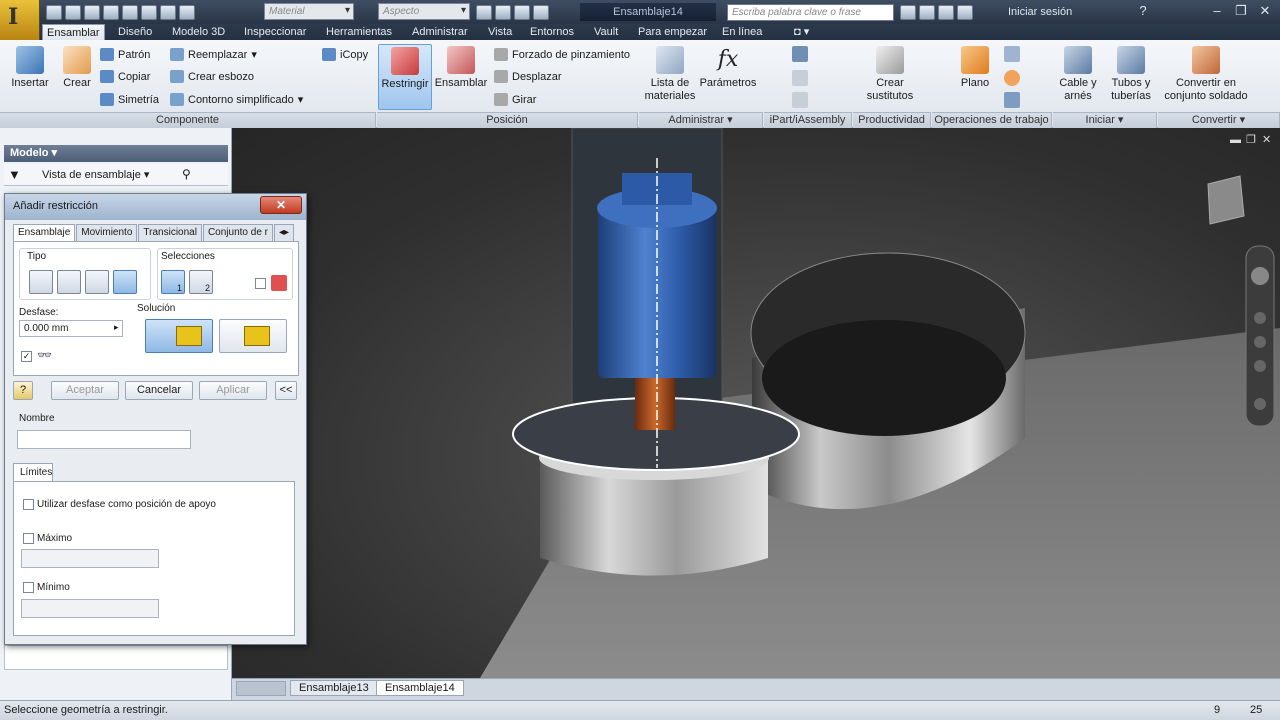  I want to click on tangent-constraint-icon, so click(97, 282).